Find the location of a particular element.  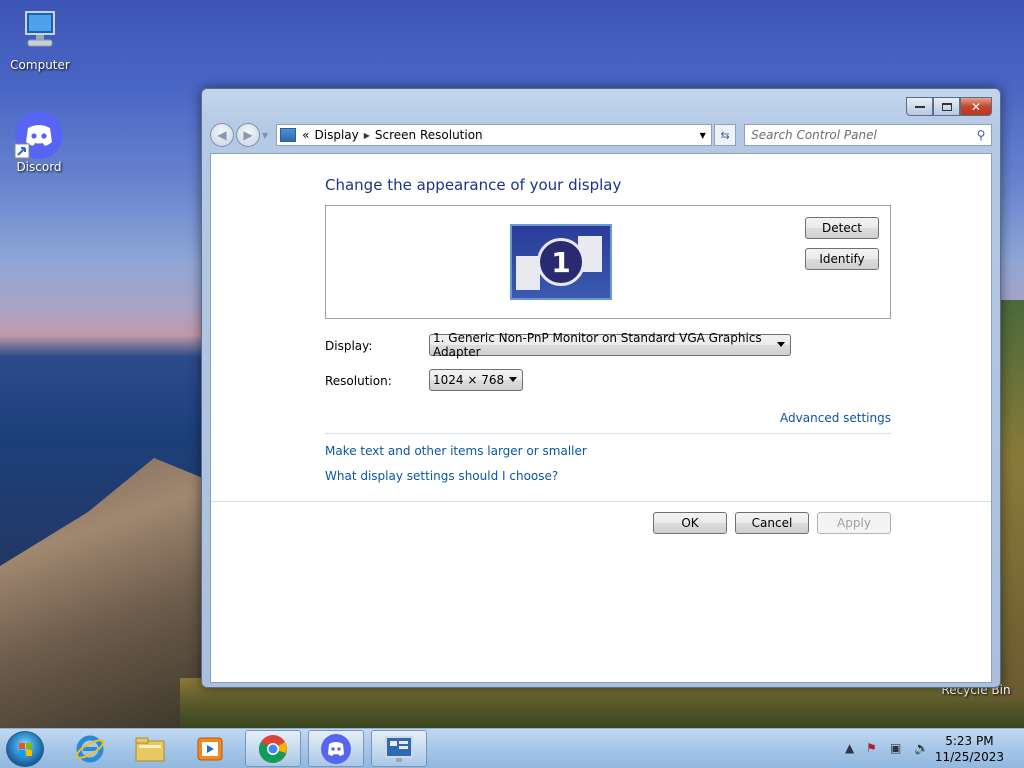

forward-button: ▶ is located at coordinates (248, 135).